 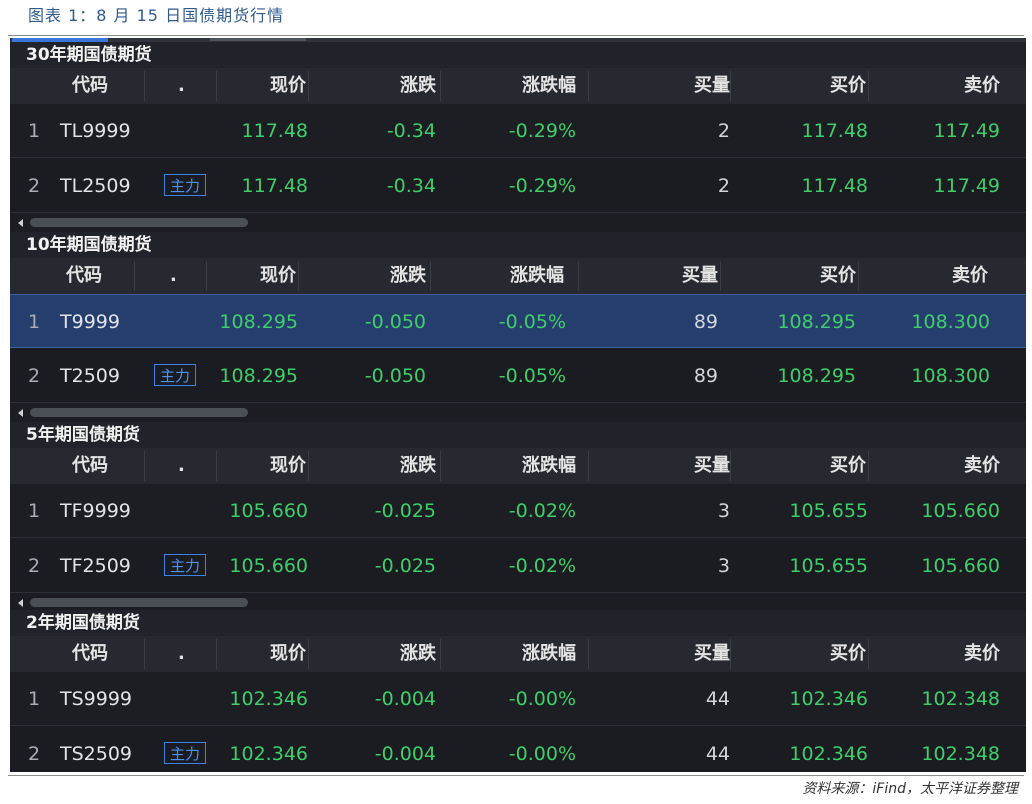 I want to click on contract-code: TS9999, so click(x=96, y=699).